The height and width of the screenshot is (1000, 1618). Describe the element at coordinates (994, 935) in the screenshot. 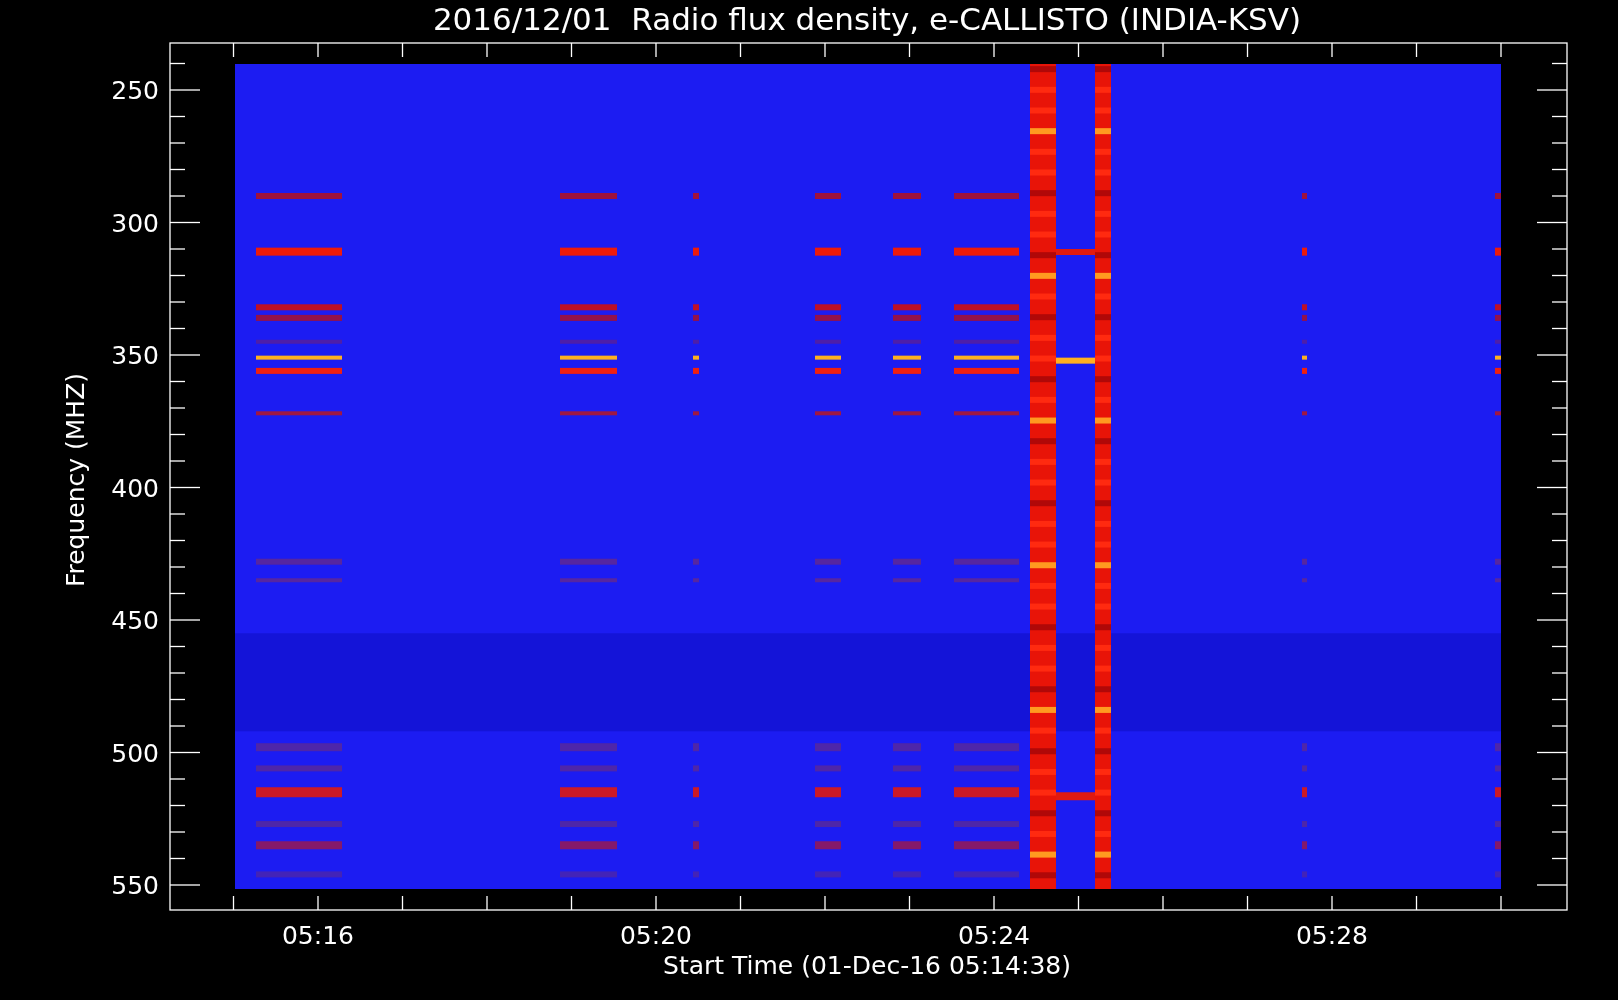

I see `x-tick-label: 05:24` at that location.